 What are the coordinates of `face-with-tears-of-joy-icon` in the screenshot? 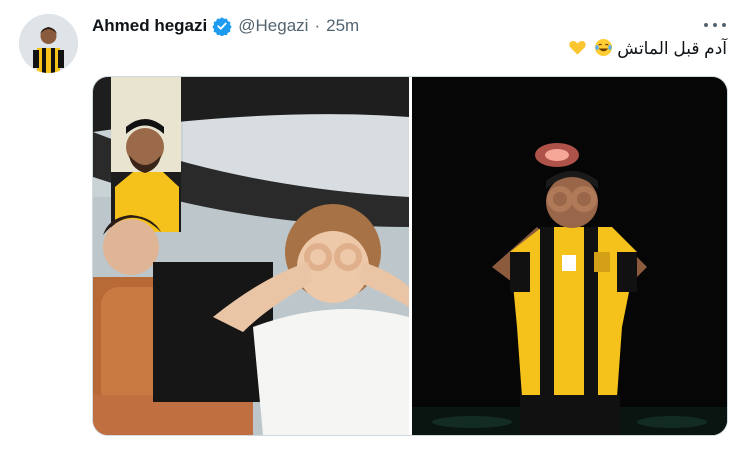 It's located at (603, 47).